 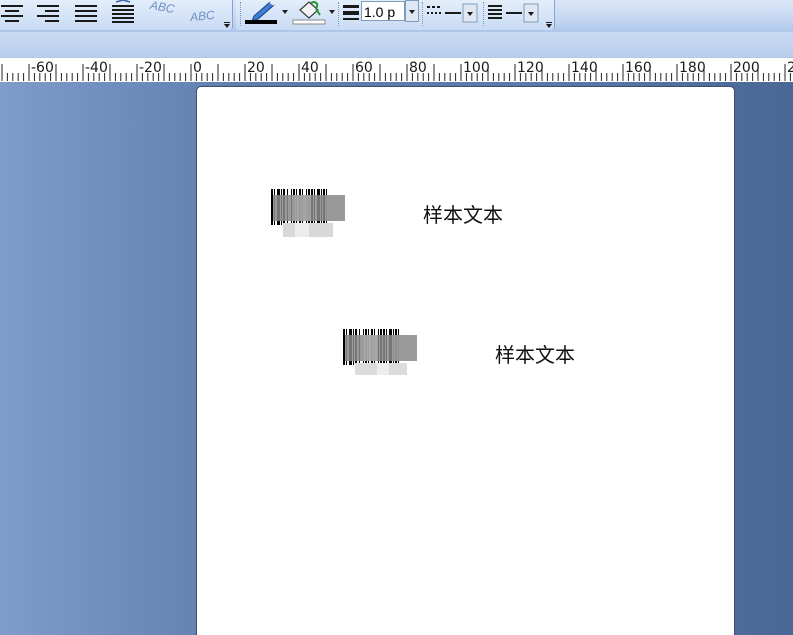 What do you see at coordinates (42, 68) in the screenshot?
I see `ruler-label: -60` at bounding box center [42, 68].